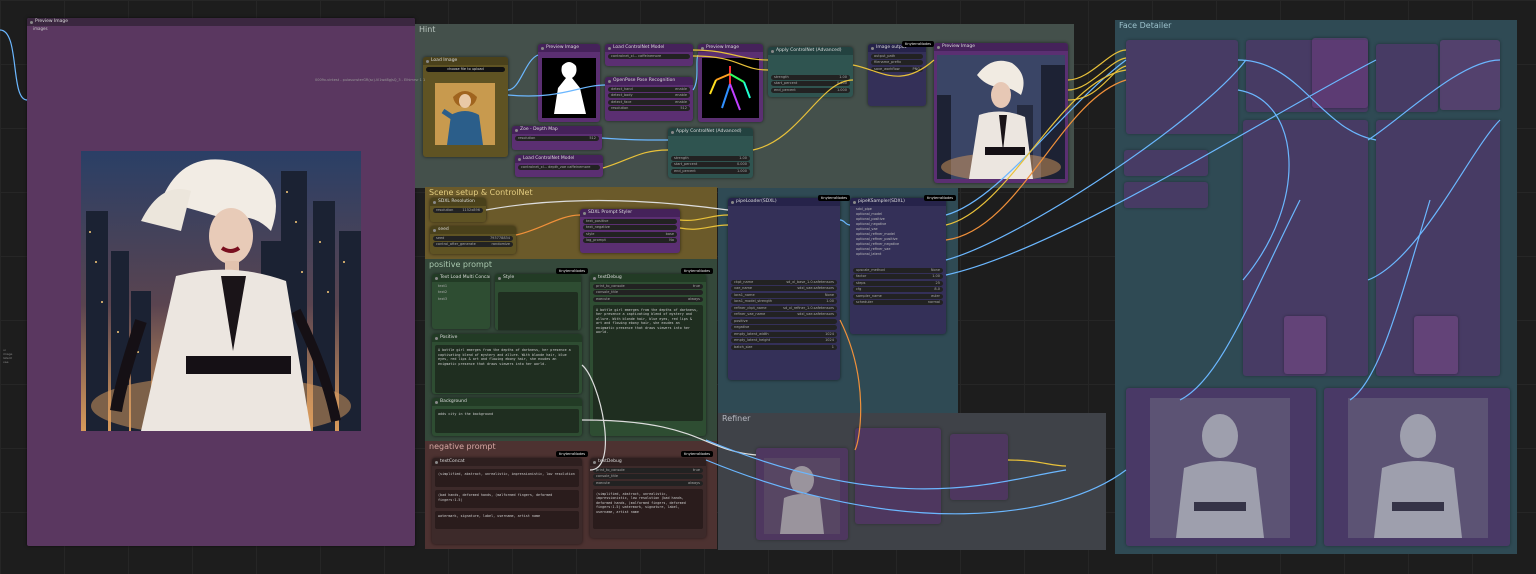 Image resolution: width=1536 pixels, height=574 pixels. Describe the element at coordinates (630, 234) in the screenshot. I see `style-field: style base` at that location.